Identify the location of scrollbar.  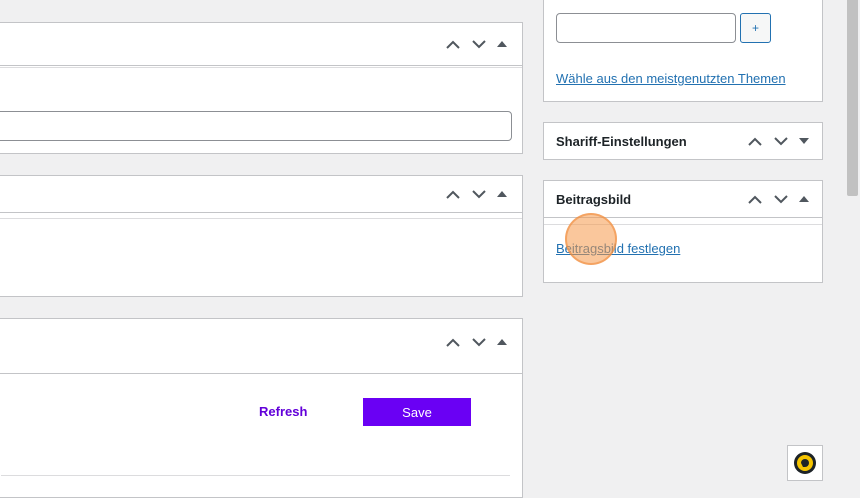
(852, 240).